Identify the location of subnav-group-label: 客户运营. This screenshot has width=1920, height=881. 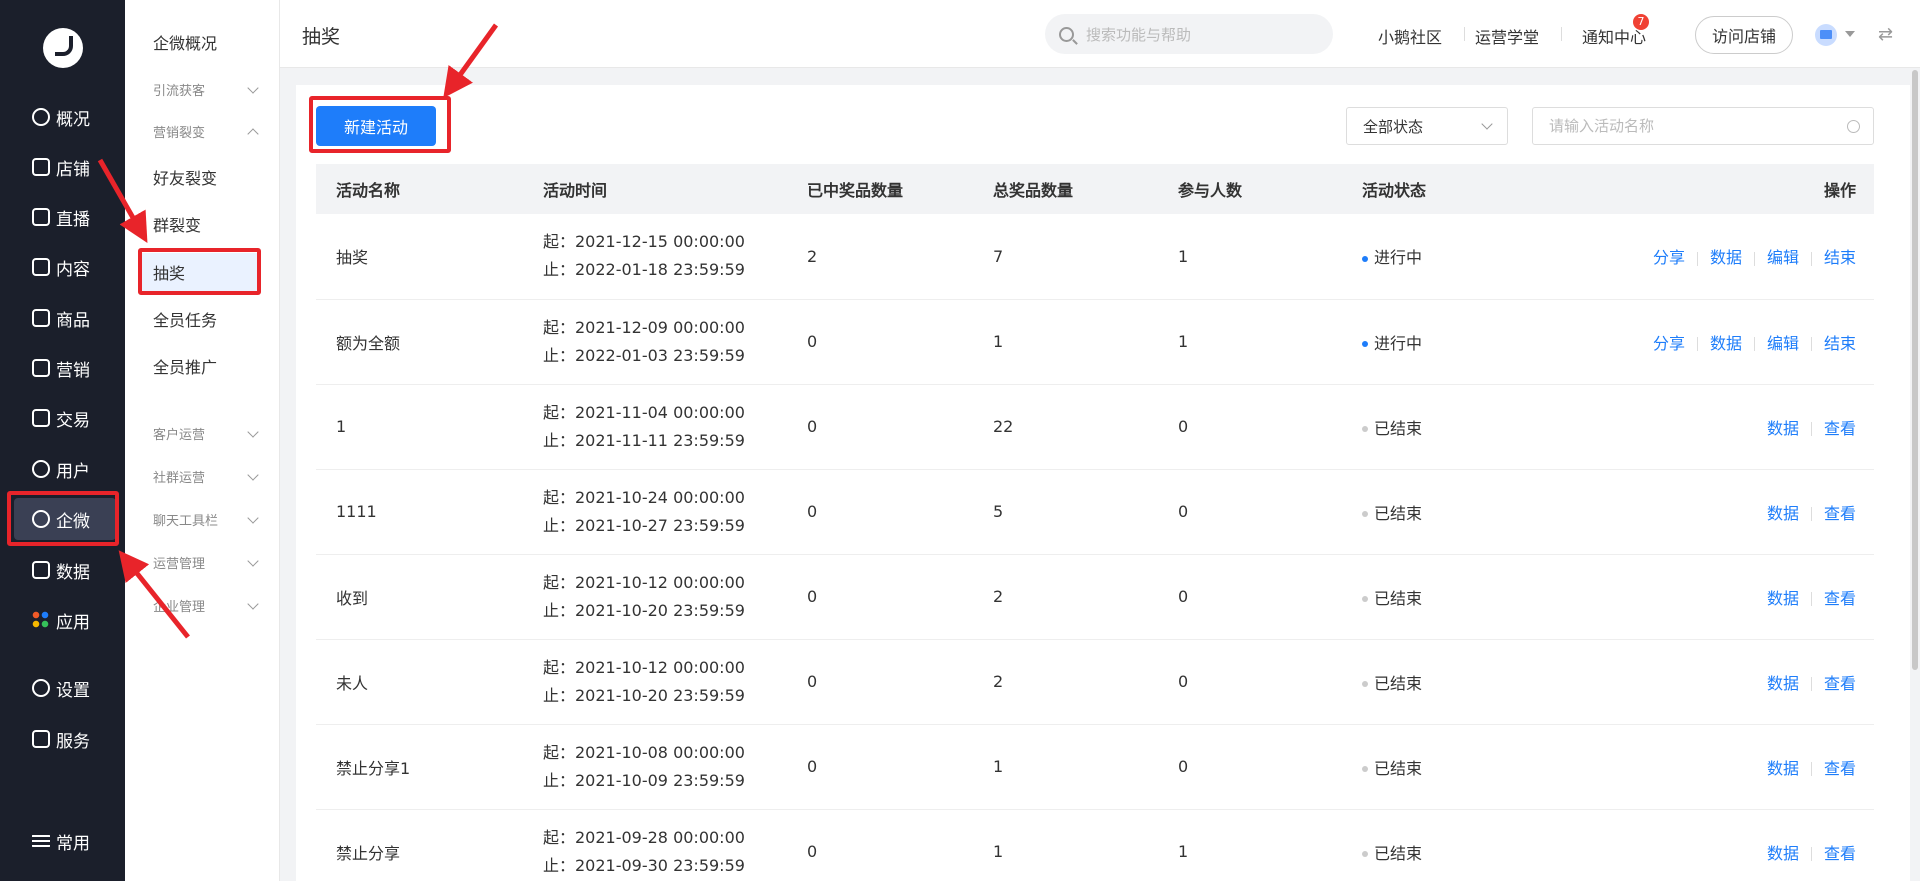
(179, 435).